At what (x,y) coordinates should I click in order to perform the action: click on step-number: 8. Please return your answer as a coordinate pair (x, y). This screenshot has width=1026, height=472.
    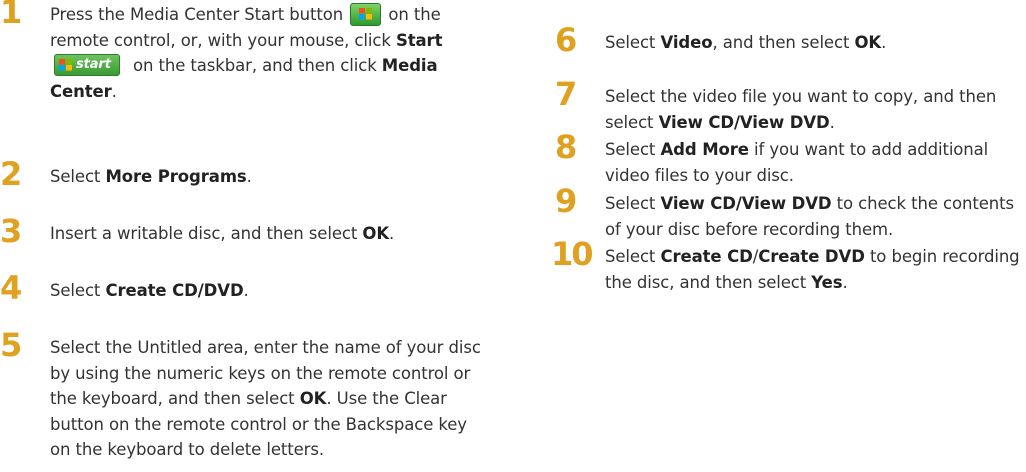
    Looking at the image, I should click on (566, 147).